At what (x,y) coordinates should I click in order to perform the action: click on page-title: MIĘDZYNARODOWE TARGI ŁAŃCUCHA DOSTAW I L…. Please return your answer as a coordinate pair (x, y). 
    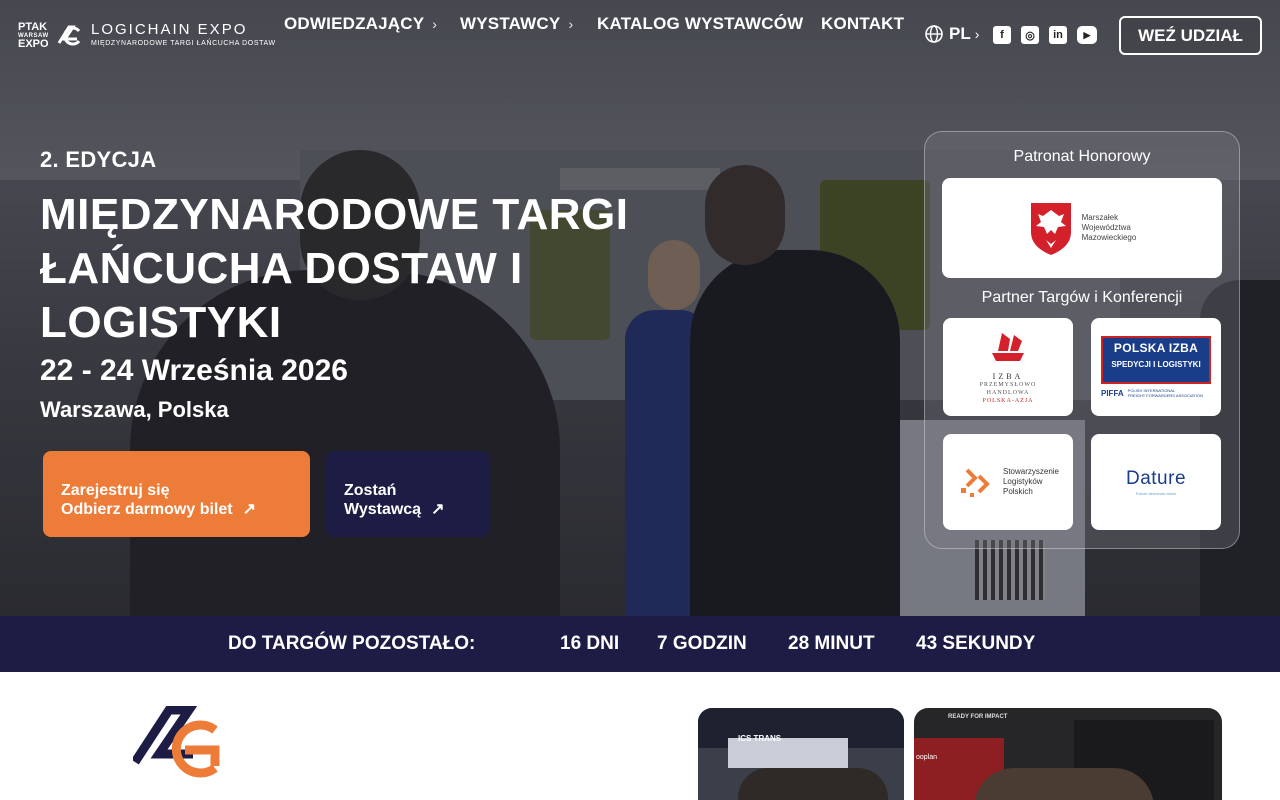
    Looking at the image, I should click on (365, 269).